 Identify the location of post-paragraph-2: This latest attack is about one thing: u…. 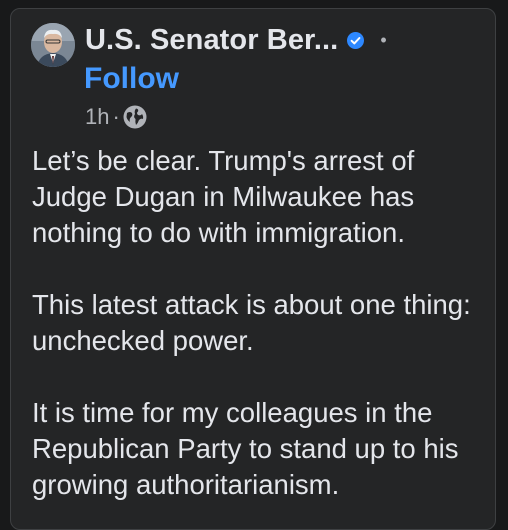
(251, 322).